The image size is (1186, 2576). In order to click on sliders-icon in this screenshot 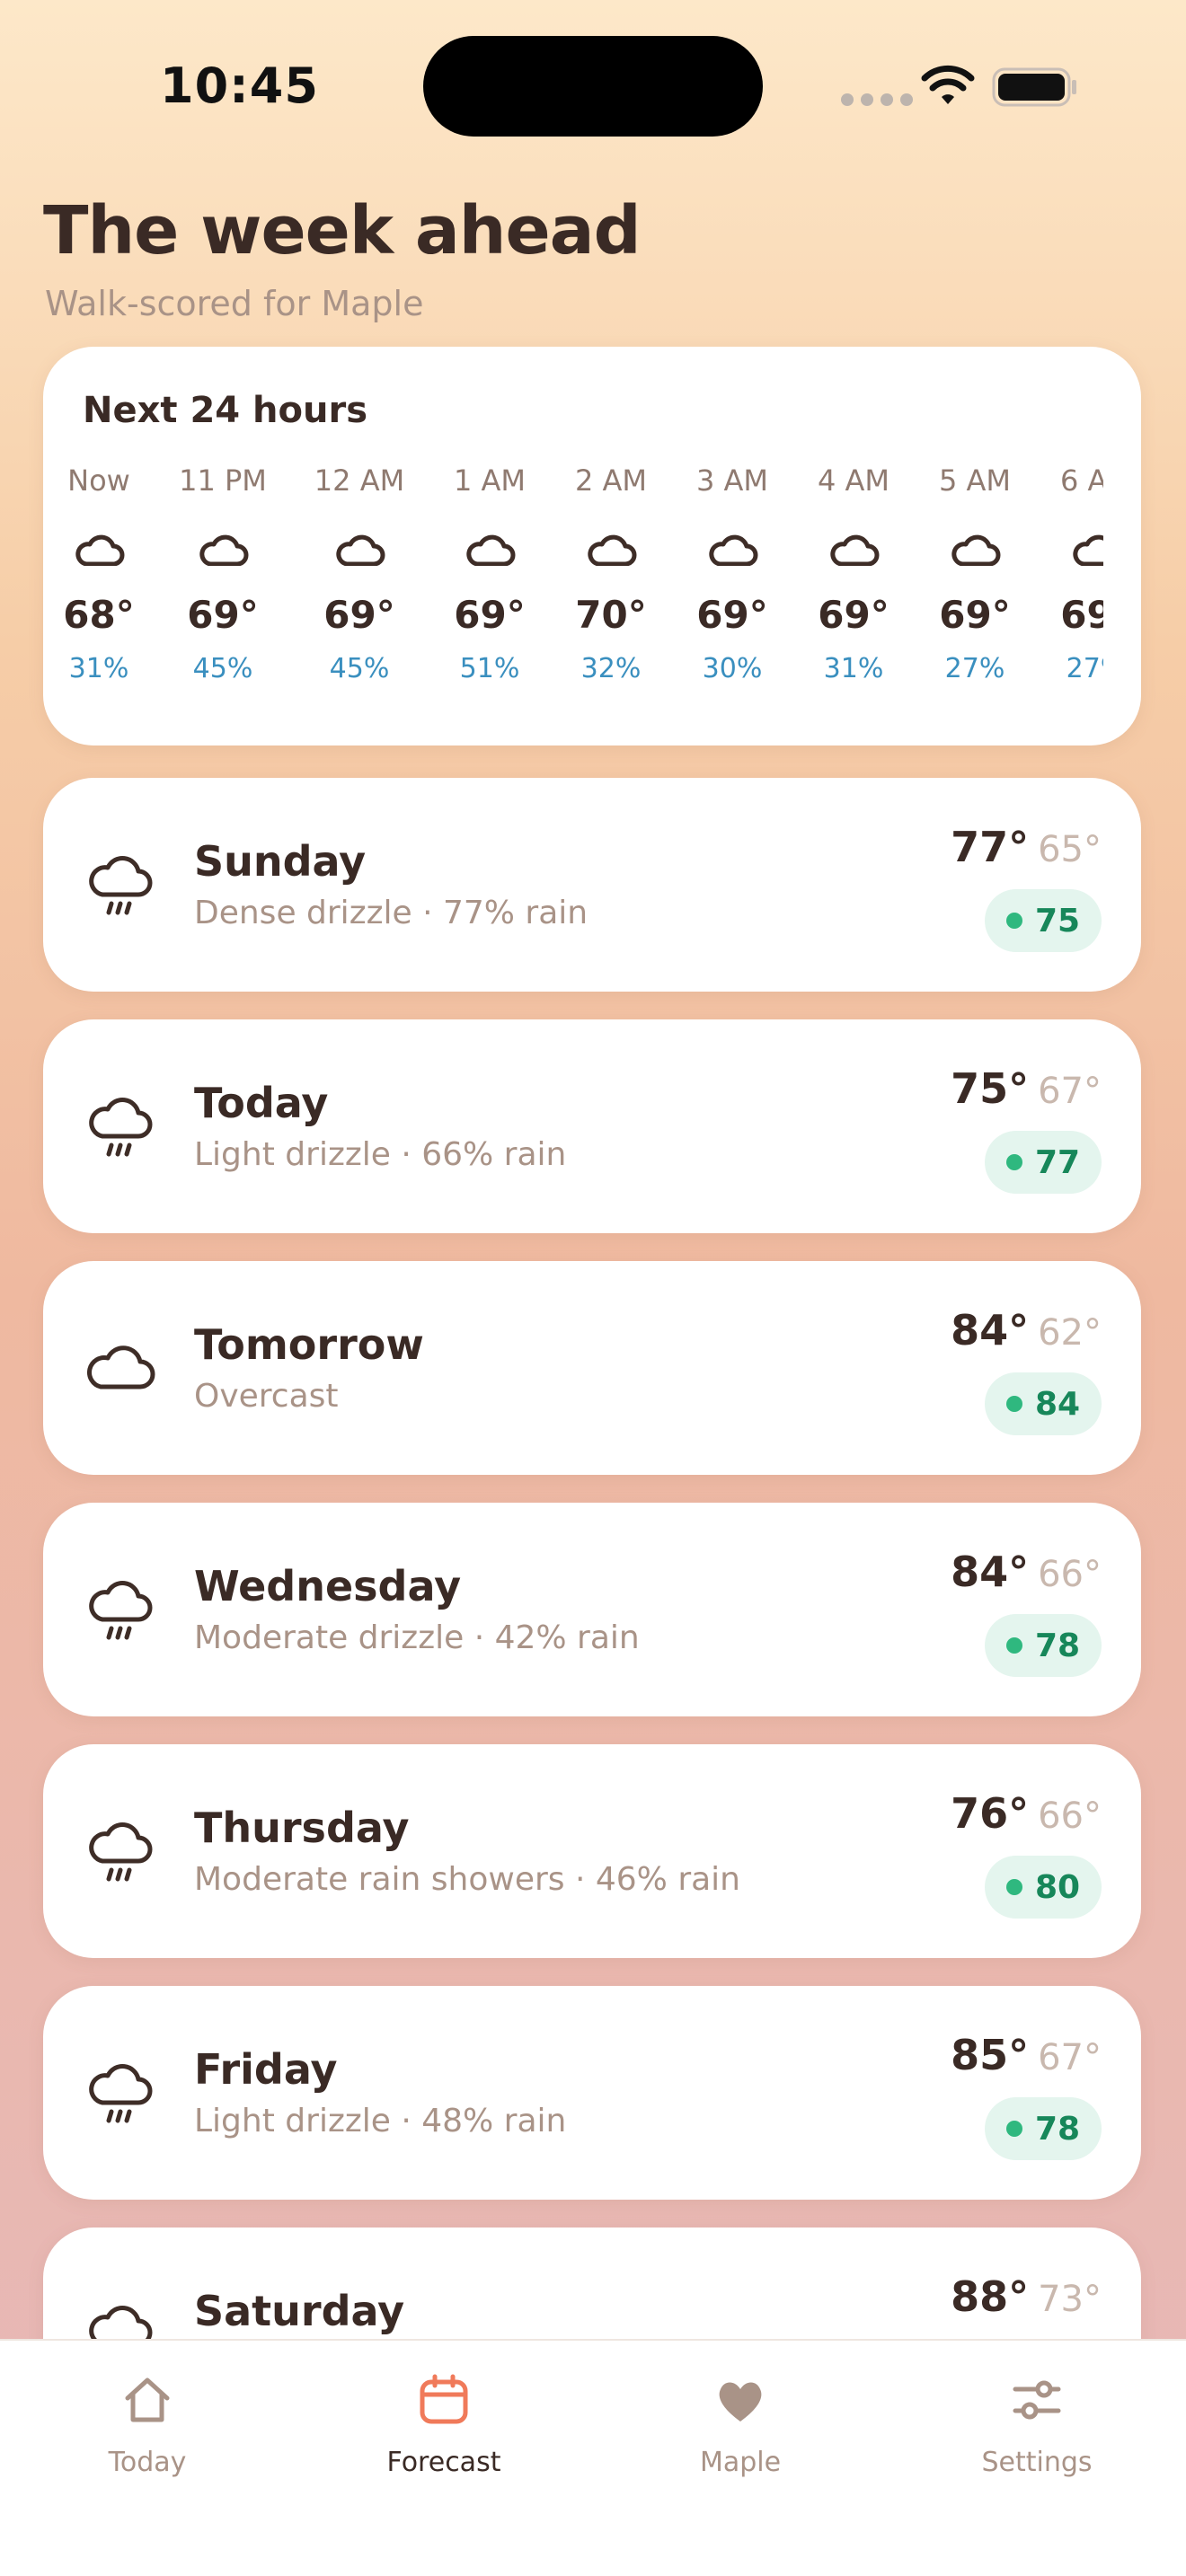, I will do `click(1037, 2400)`.